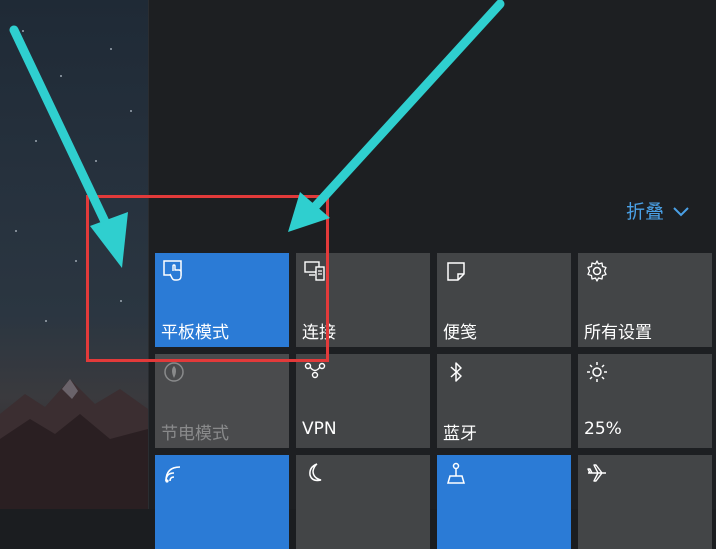 This screenshot has width=716, height=549. What do you see at coordinates (172, 270) in the screenshot?
I see `tablet-mode-icon` at bounding box center [172, 270].